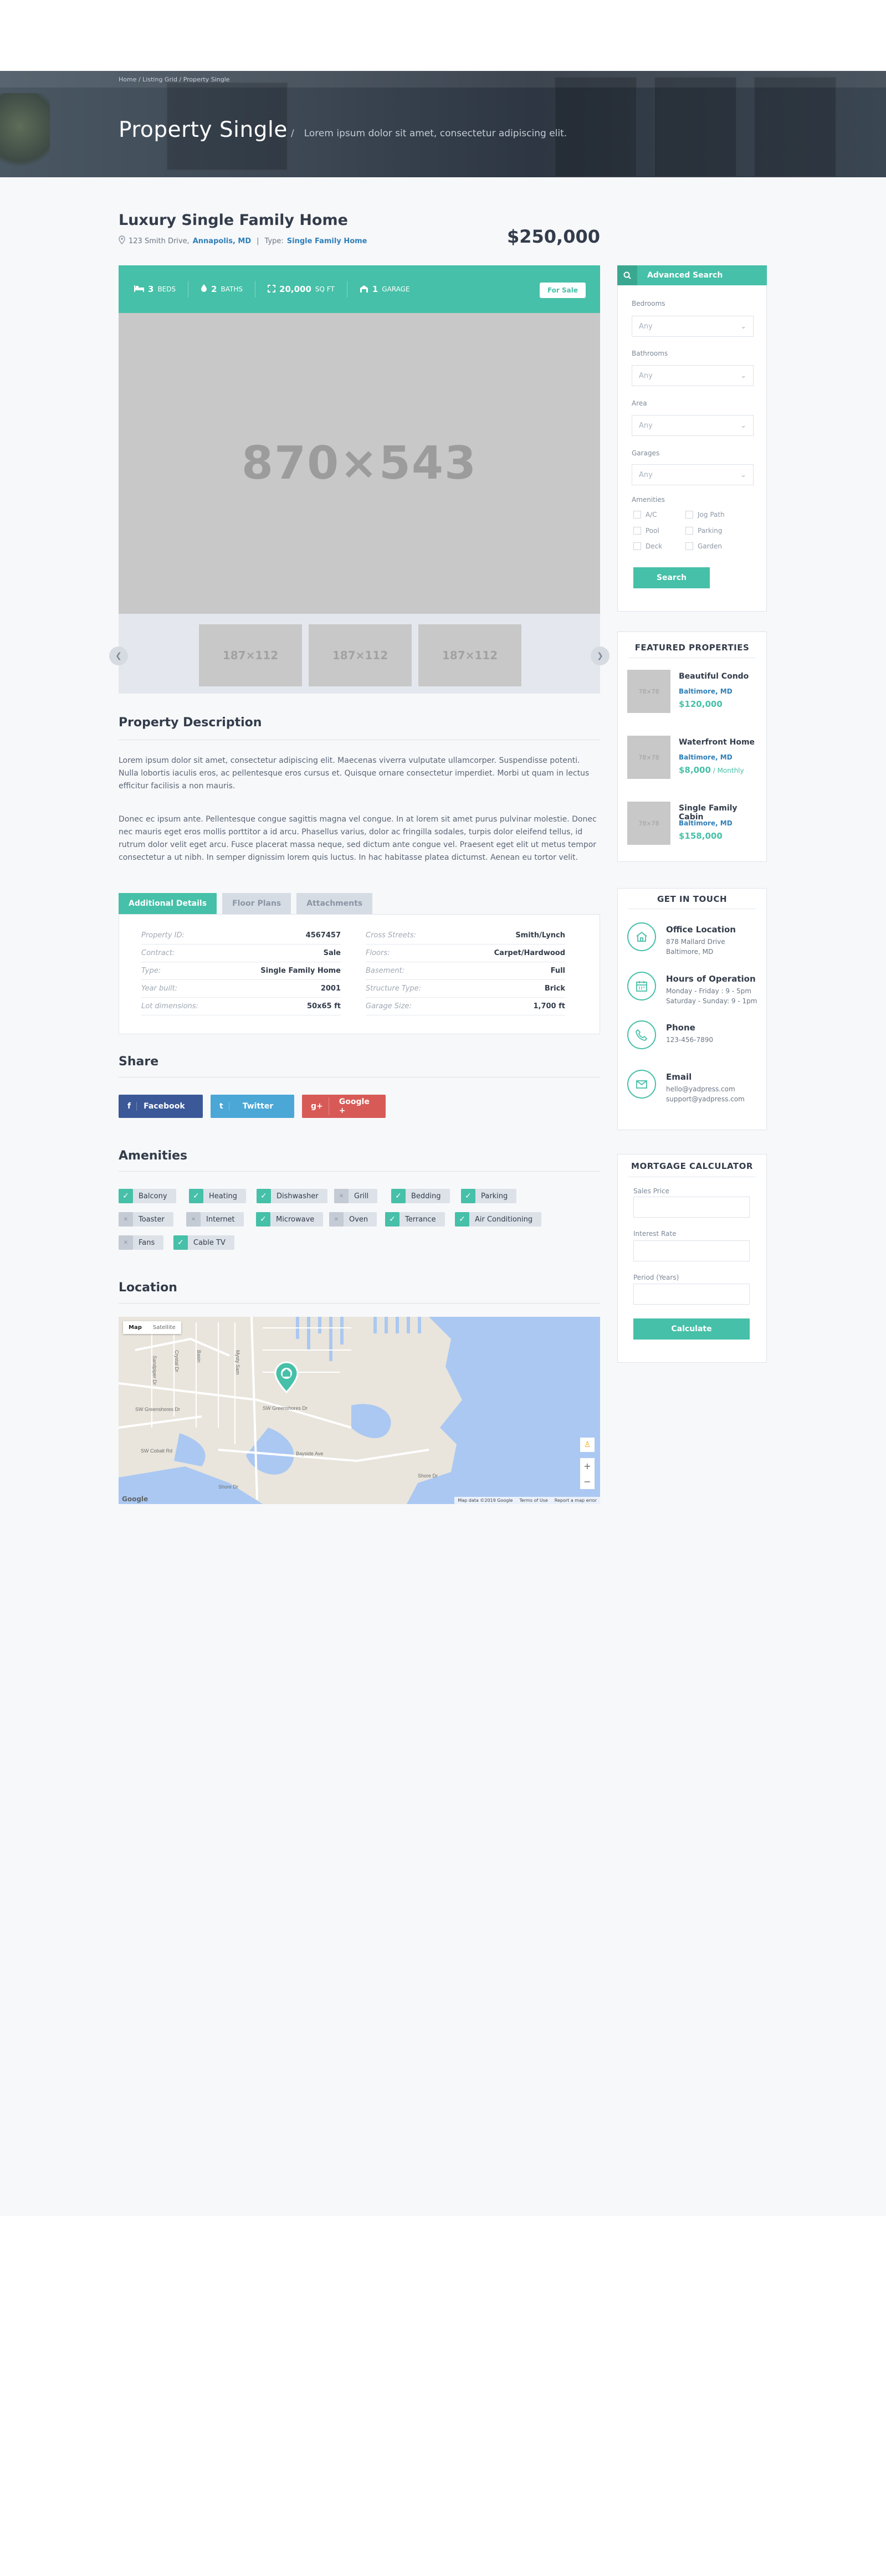  I want to click on map-label: Mysty Sam, so click(237, 1362).